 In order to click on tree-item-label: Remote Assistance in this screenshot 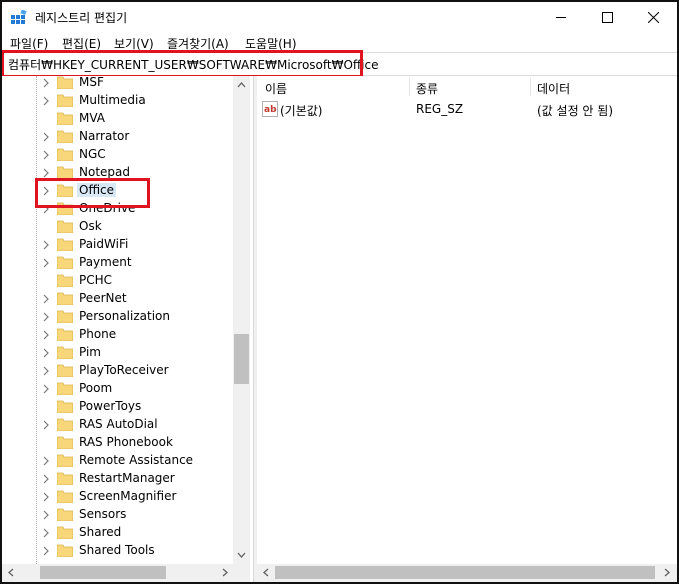, I will do `click(136, 460)`.